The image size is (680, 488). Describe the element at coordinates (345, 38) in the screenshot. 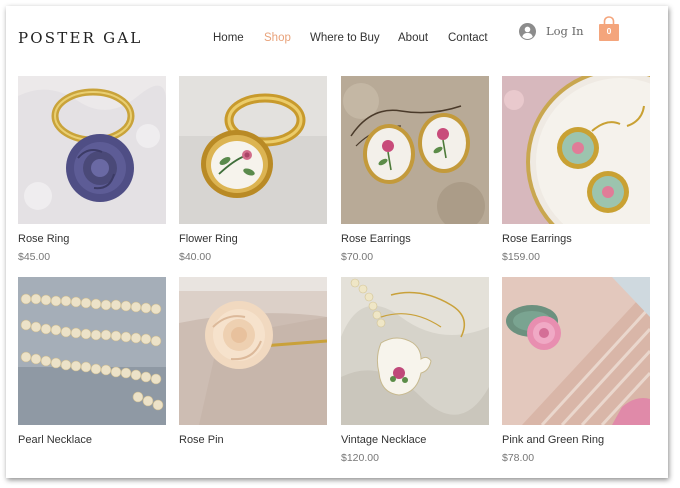

I see `nav-where-to-buy: Where to Buy` at that location.